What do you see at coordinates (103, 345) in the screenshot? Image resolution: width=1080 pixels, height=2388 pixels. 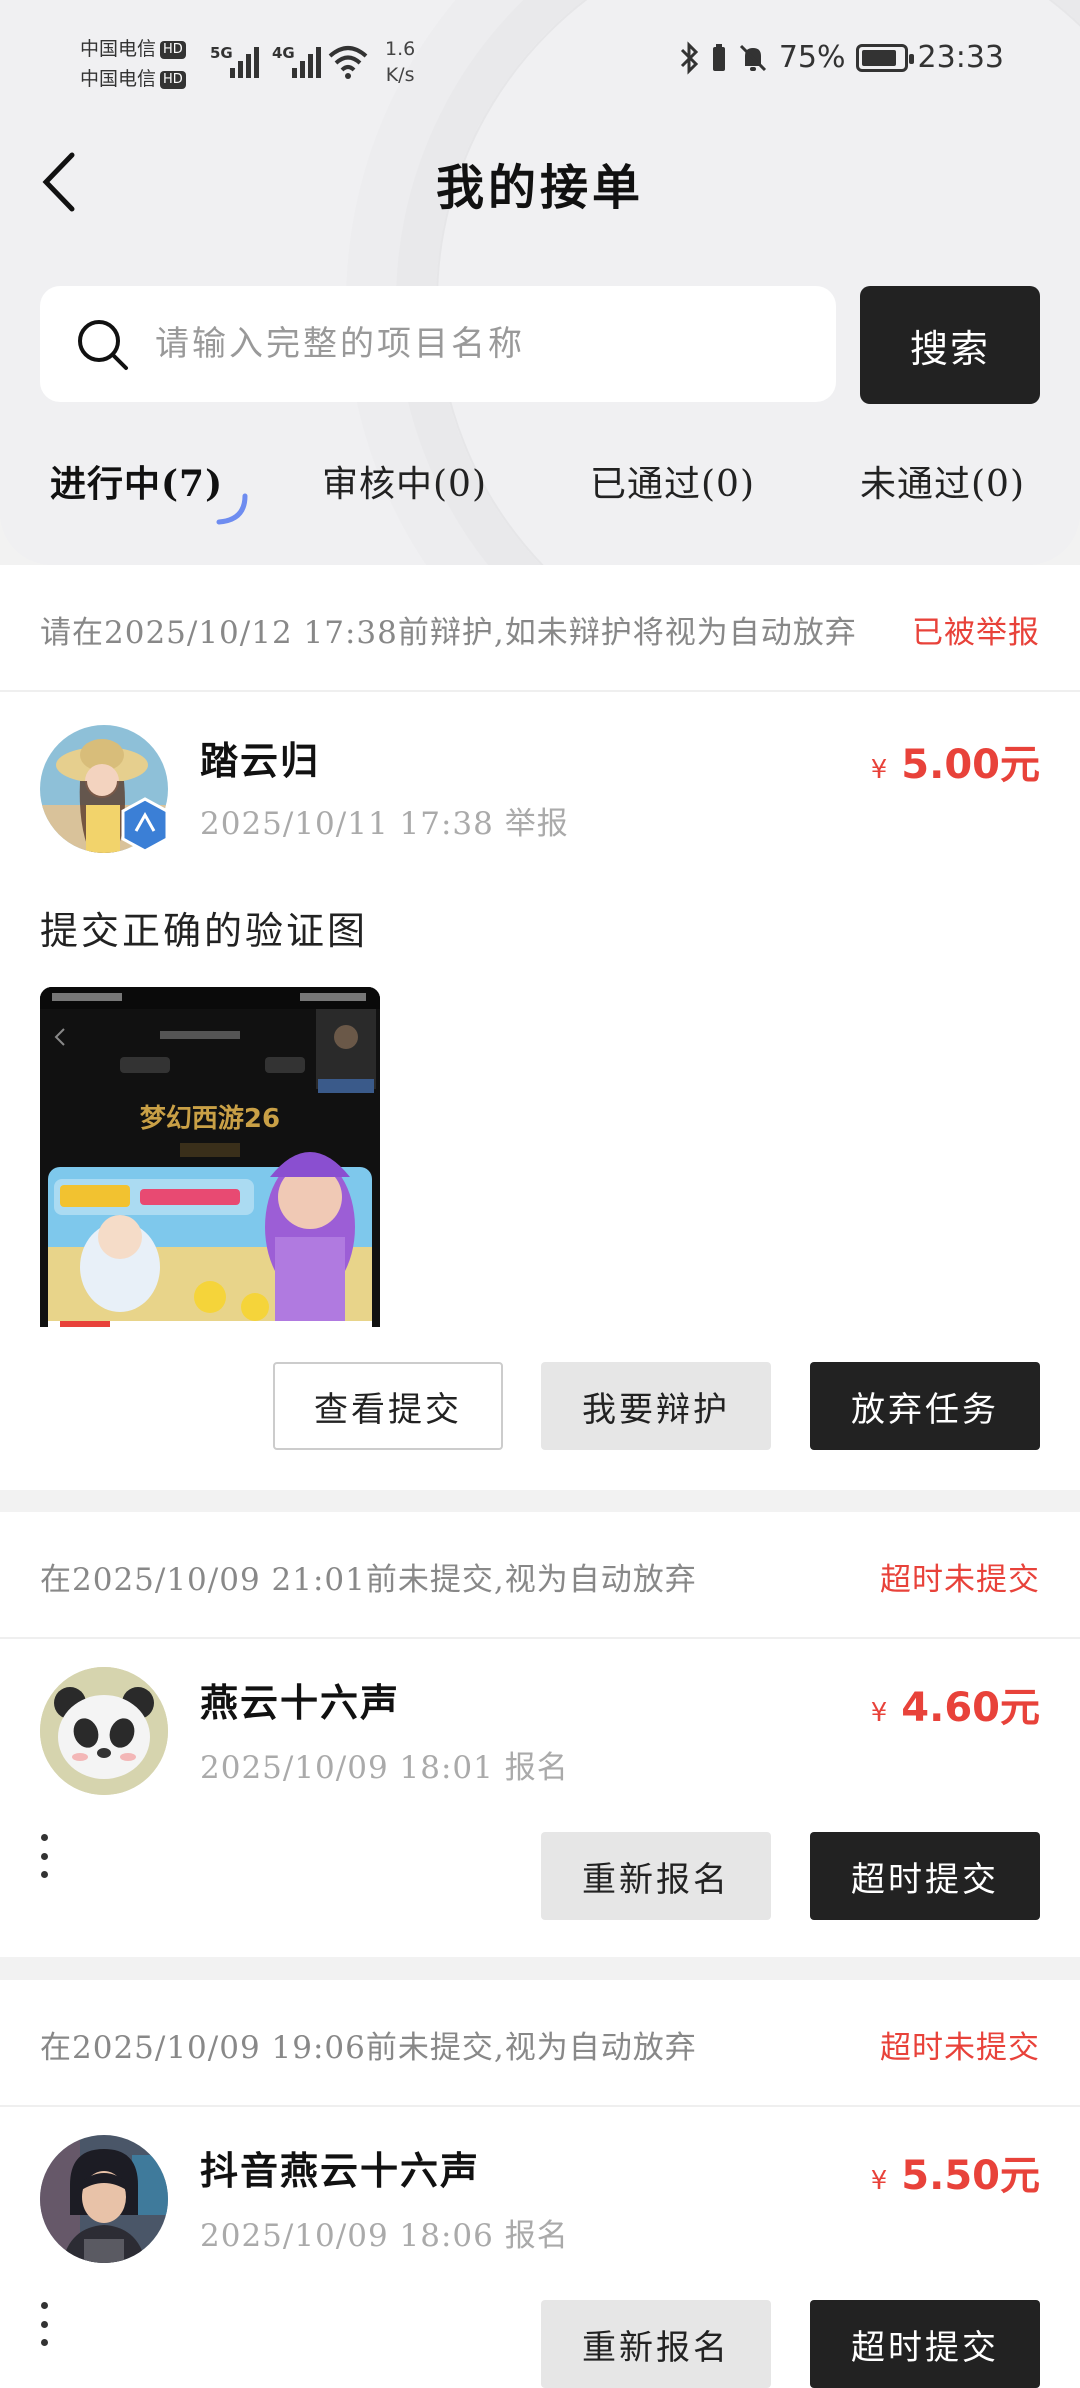 I see `search-icon` at bounding box center [103, 345].